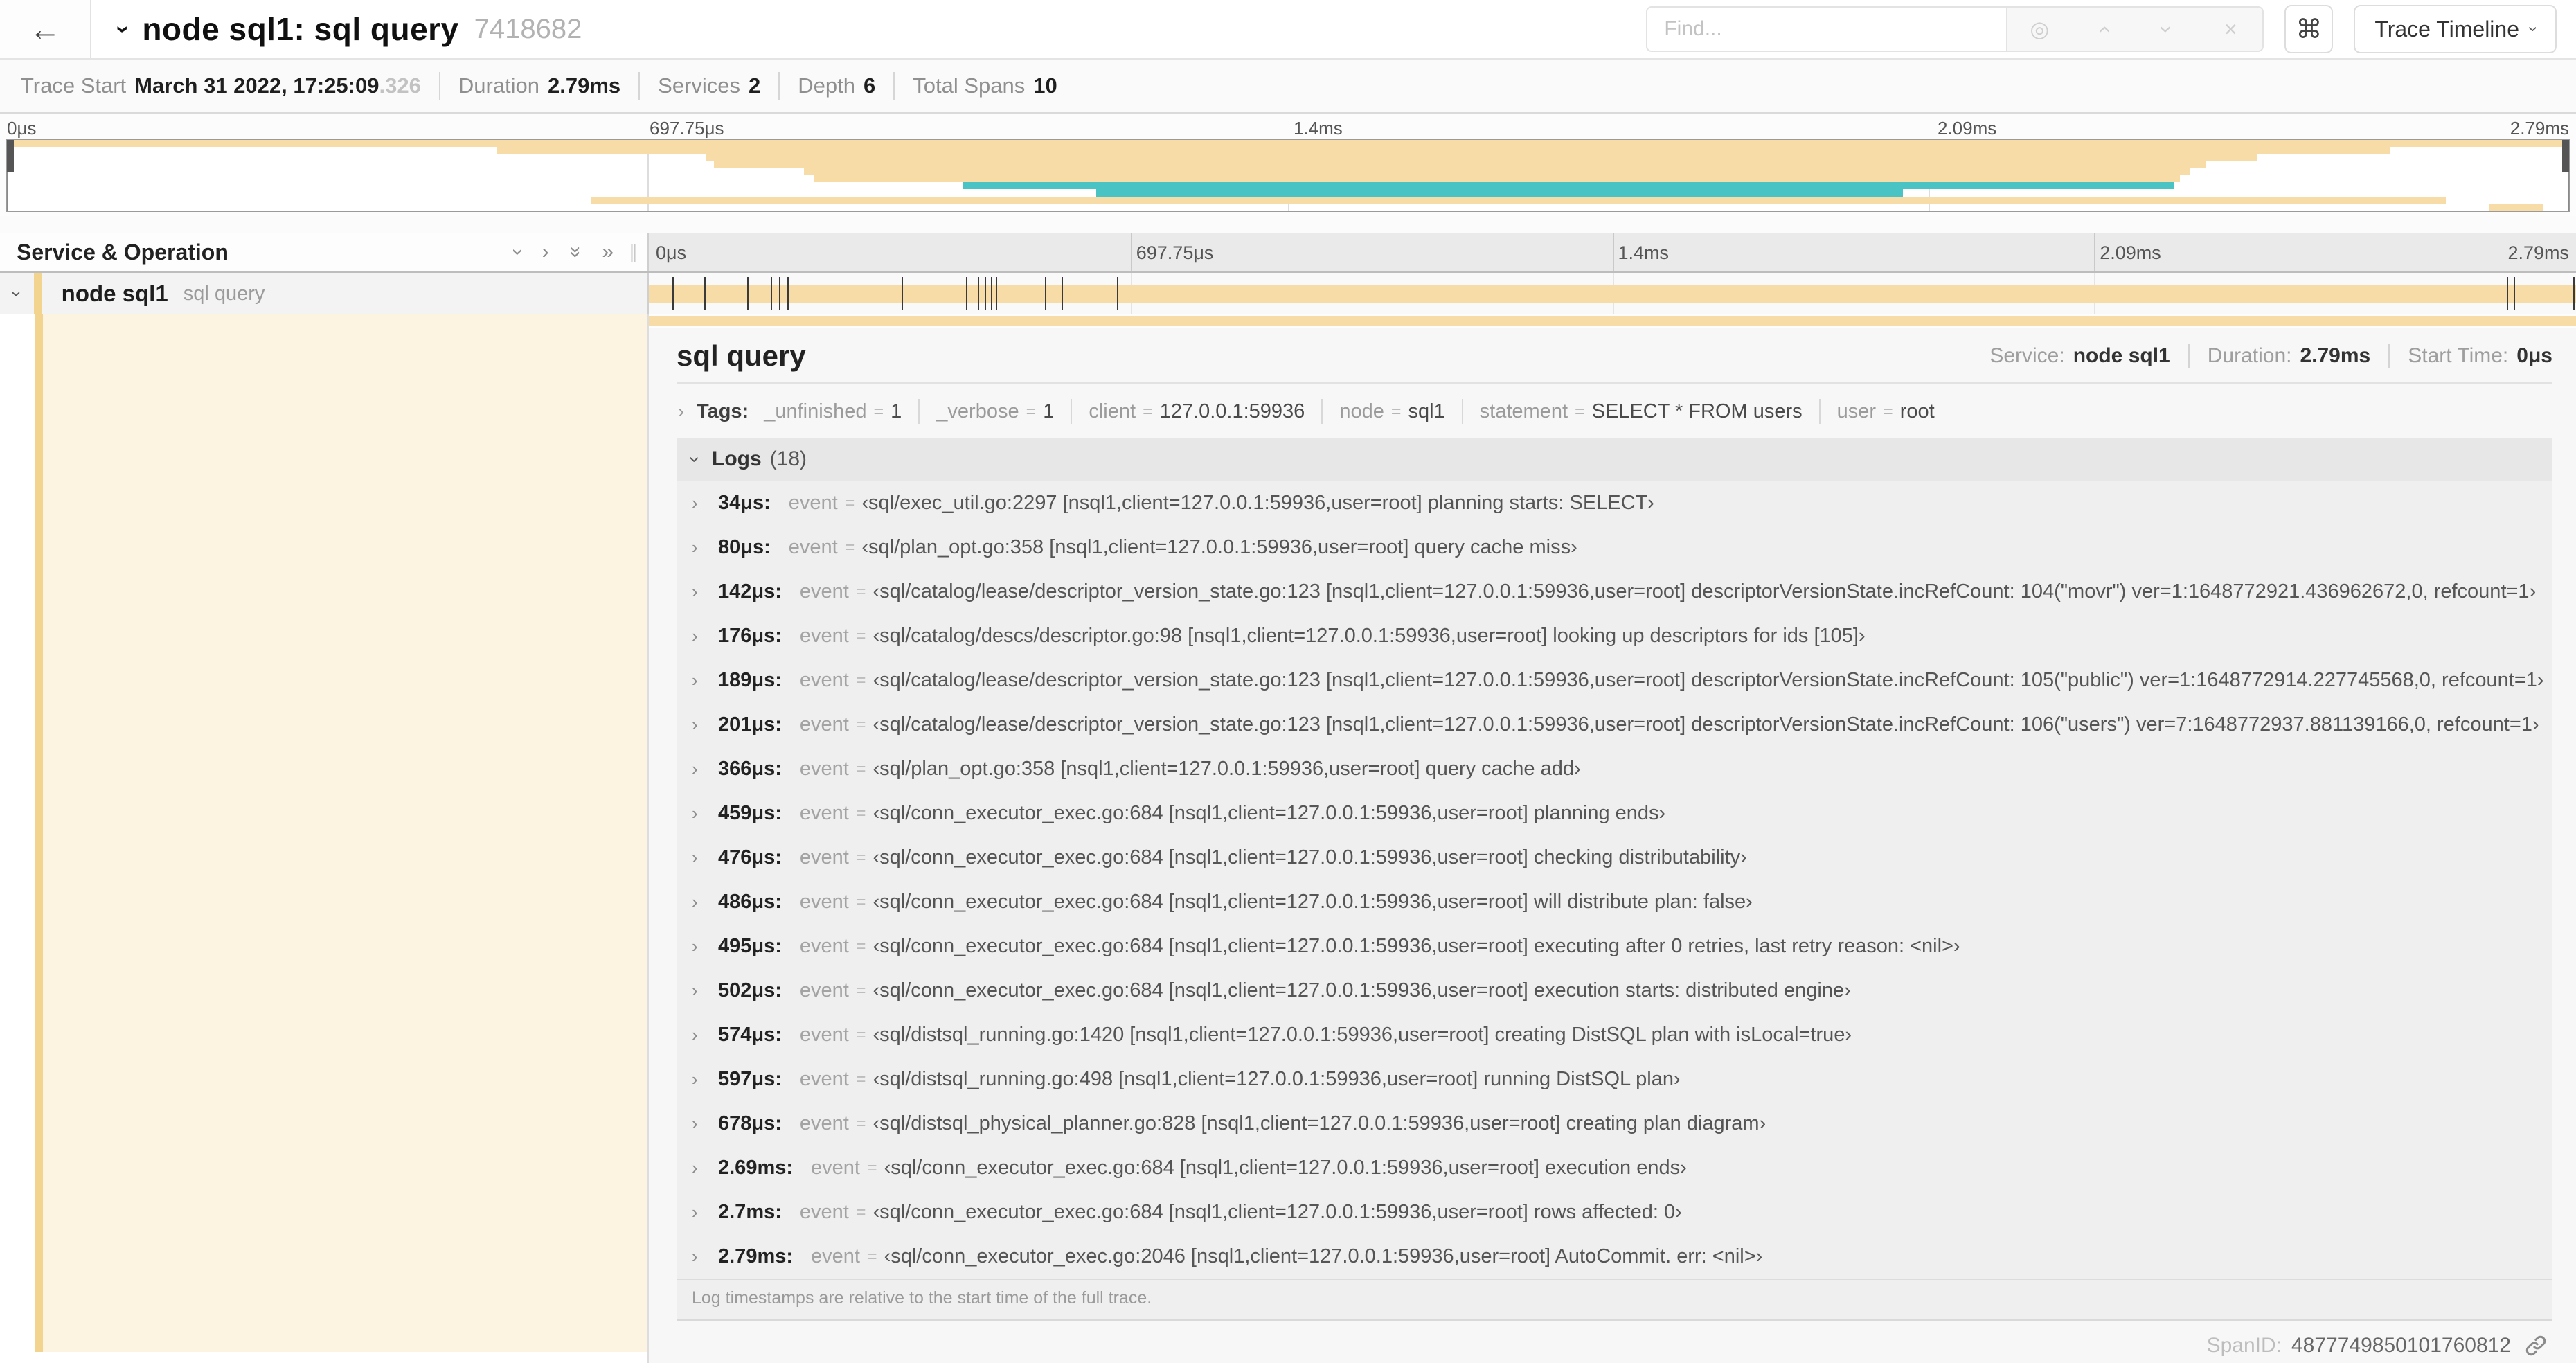  What do you see at coordinates (2230, 30) in the screenshot?
I see `clear-search-icon: ×` at bounding box center [2230, 30].